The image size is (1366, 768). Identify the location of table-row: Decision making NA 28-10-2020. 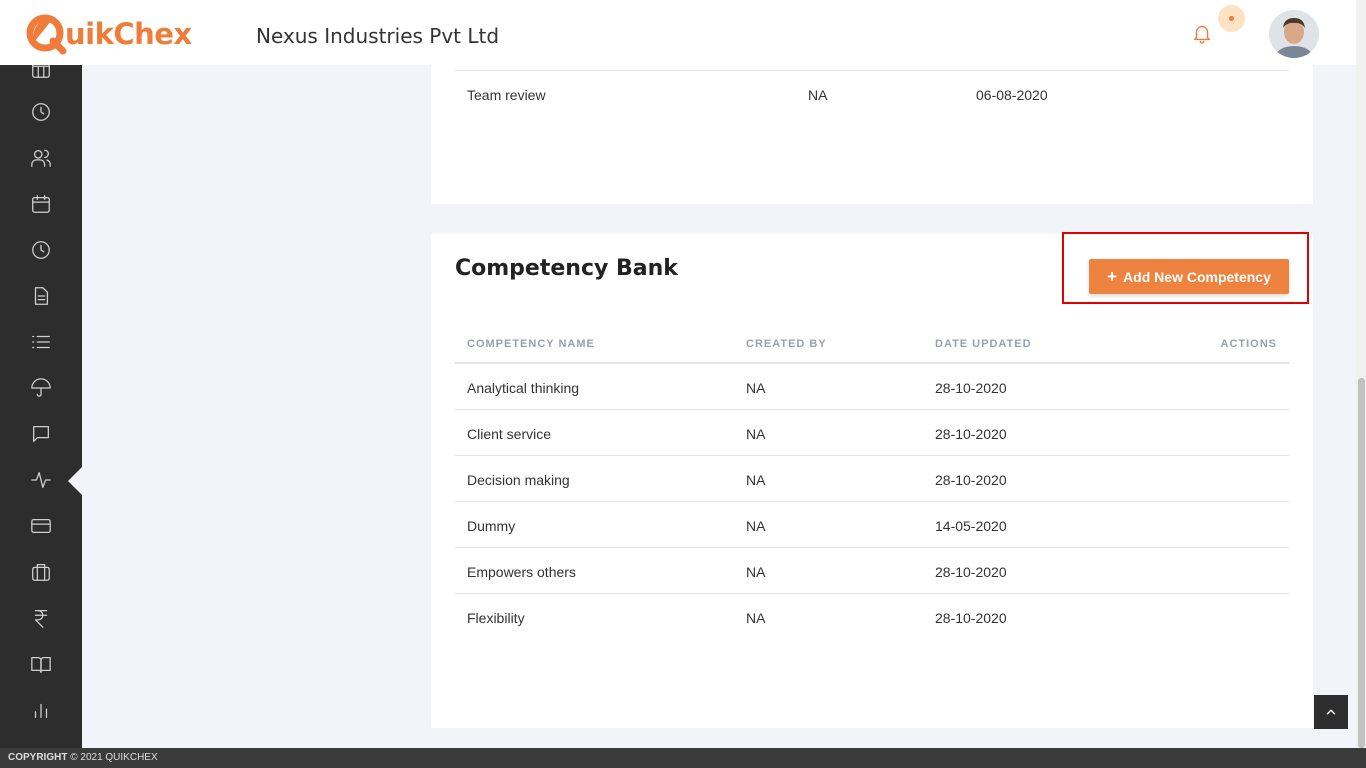
(872, 479).